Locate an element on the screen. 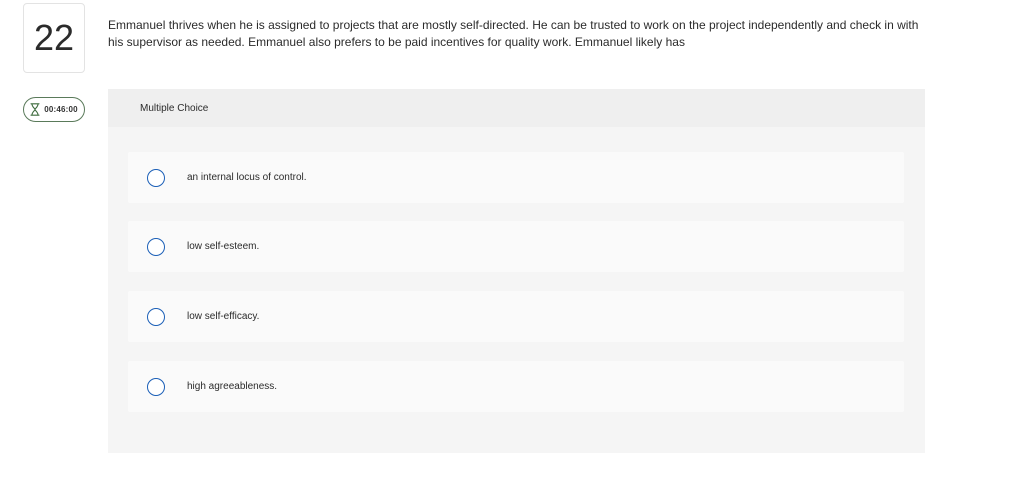 The width and height of the screenshot is (1024, 483). question-type-label: Multiple Choice is located at coordinates (516, 108).